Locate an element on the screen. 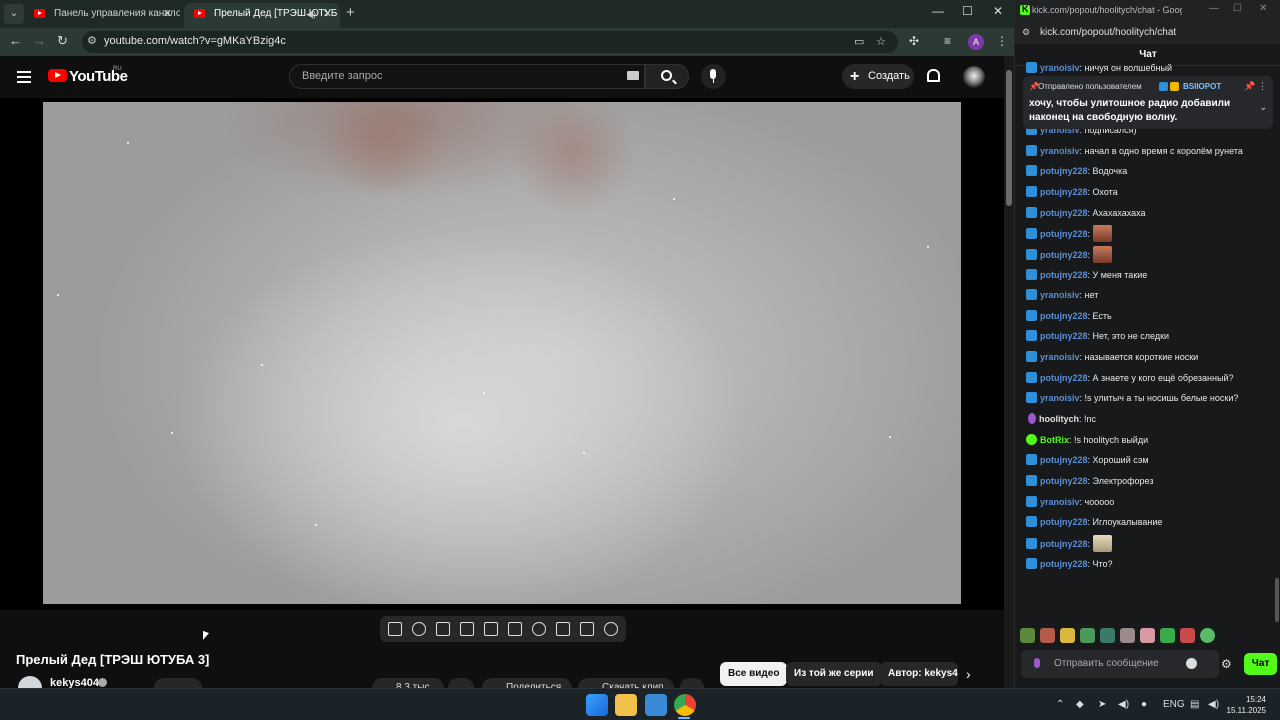 The height and width of the screenshot is (720, 1280). url-field: ⚙ youtube.com/watch?v=gMKaYBzig4c ▭ ☆ is located at coordinates (490, 42).